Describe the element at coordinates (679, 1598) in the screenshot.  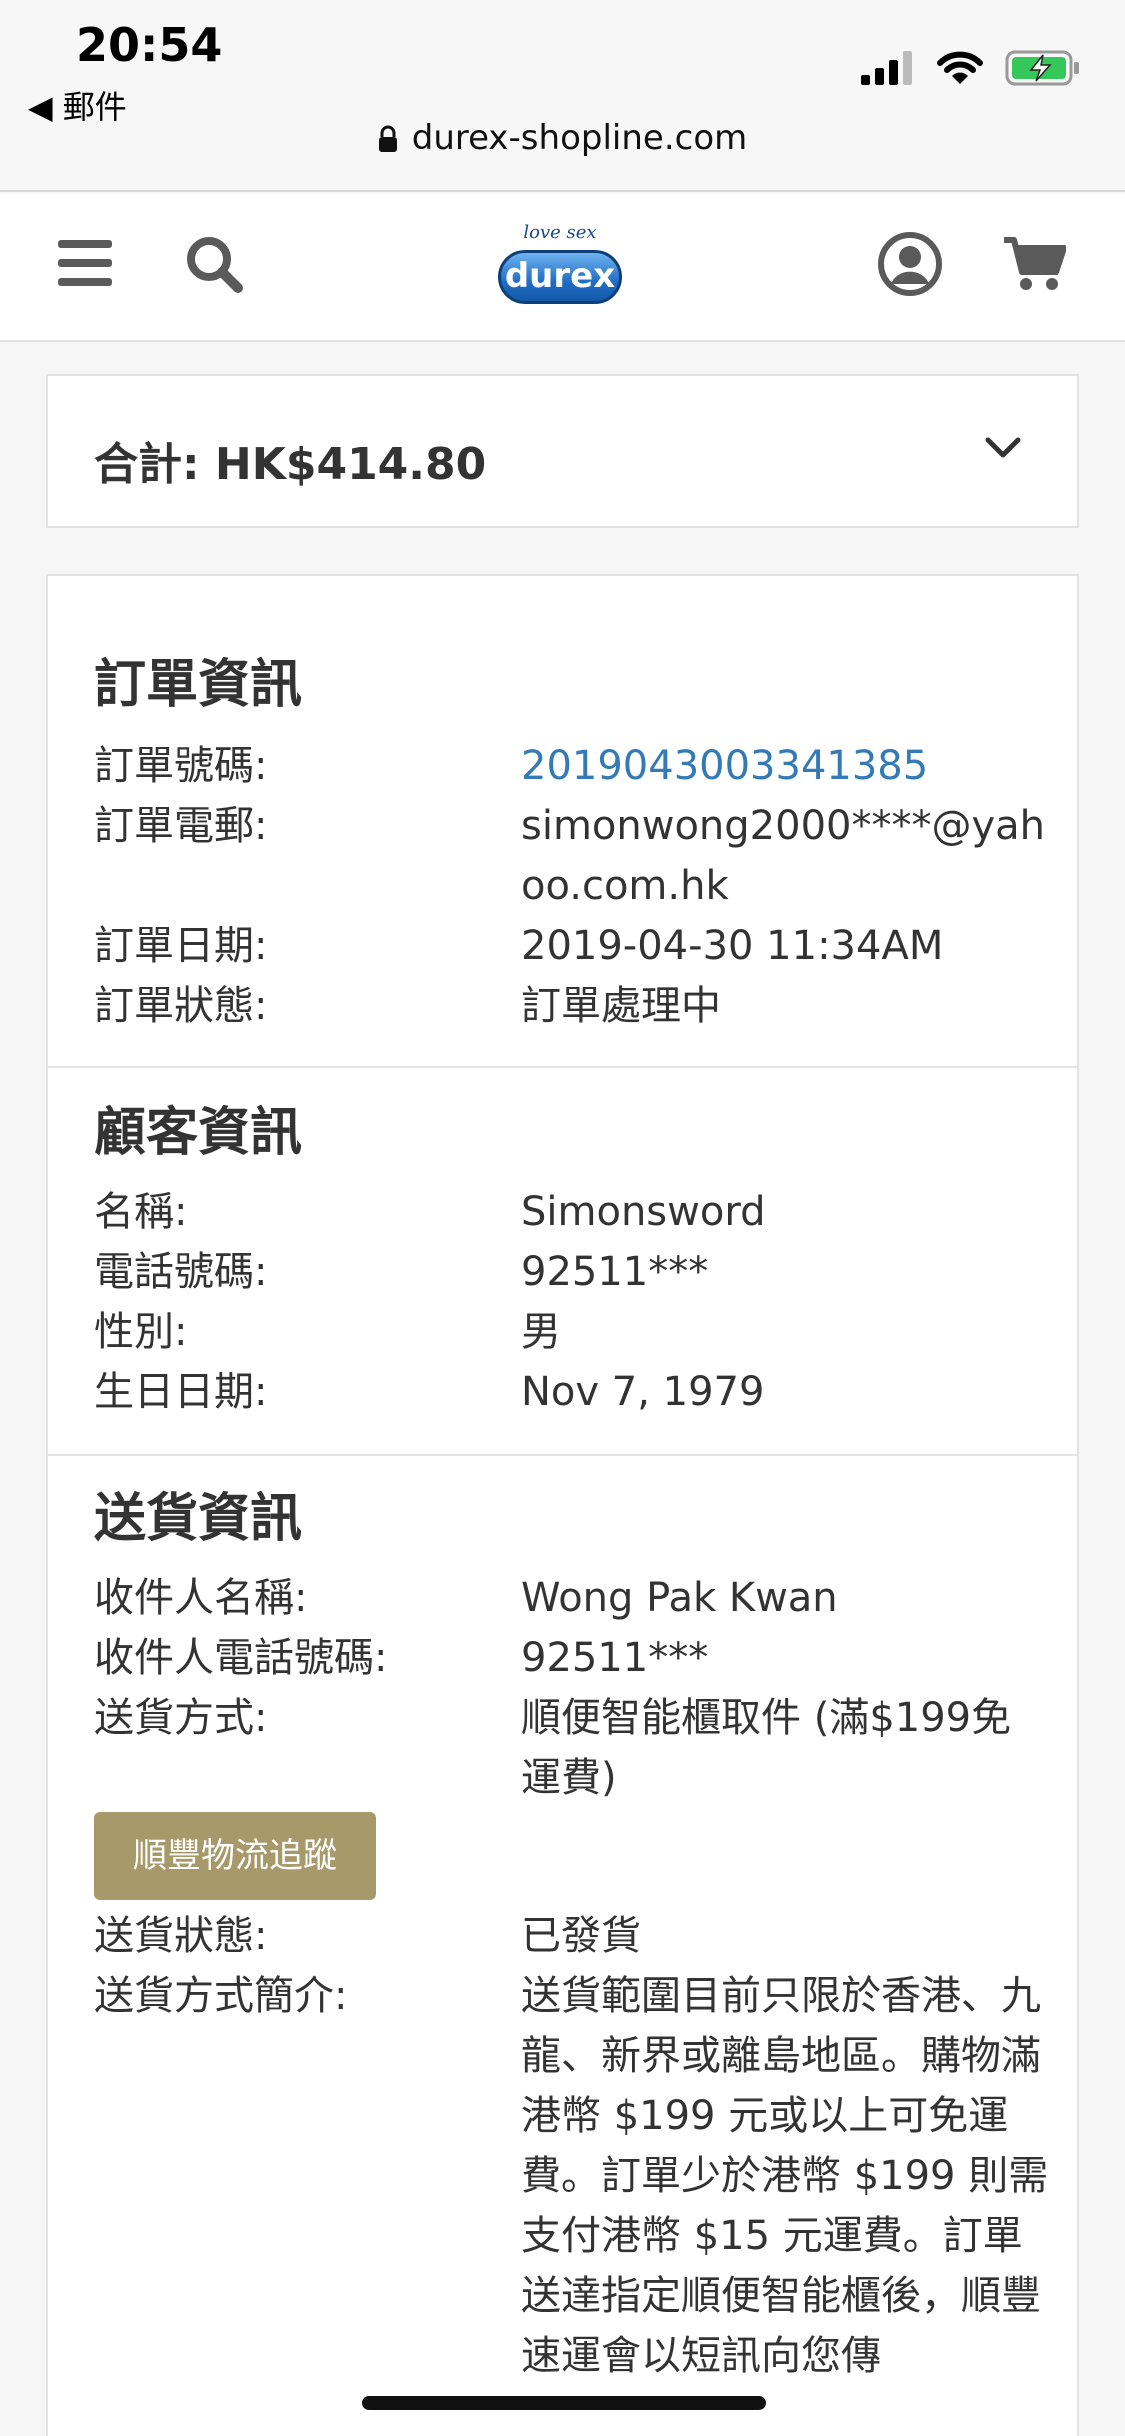
I see `row-value: Wong Pak Kwan` at that location.